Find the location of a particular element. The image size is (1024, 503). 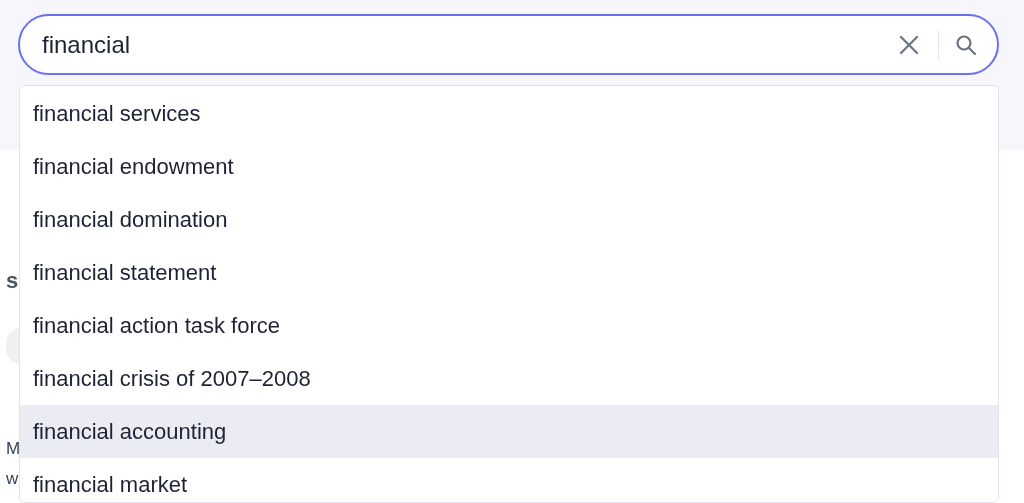

search-field: financial is located at coordinates (508, 44).